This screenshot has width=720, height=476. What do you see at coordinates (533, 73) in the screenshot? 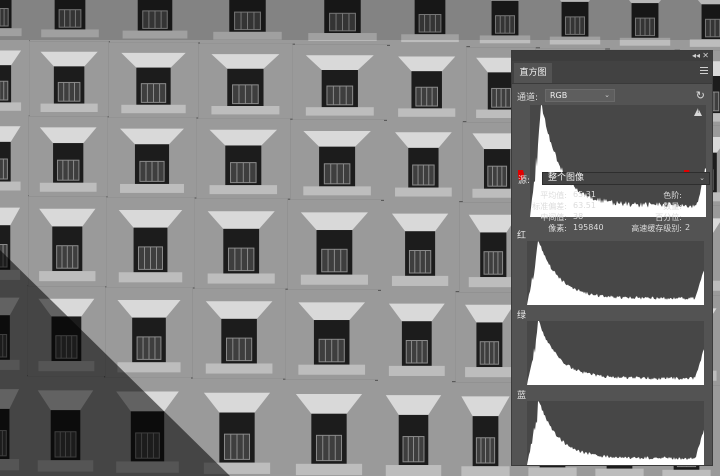
I see `tab-histogram: 直方图` at bounding box center [533, 73].